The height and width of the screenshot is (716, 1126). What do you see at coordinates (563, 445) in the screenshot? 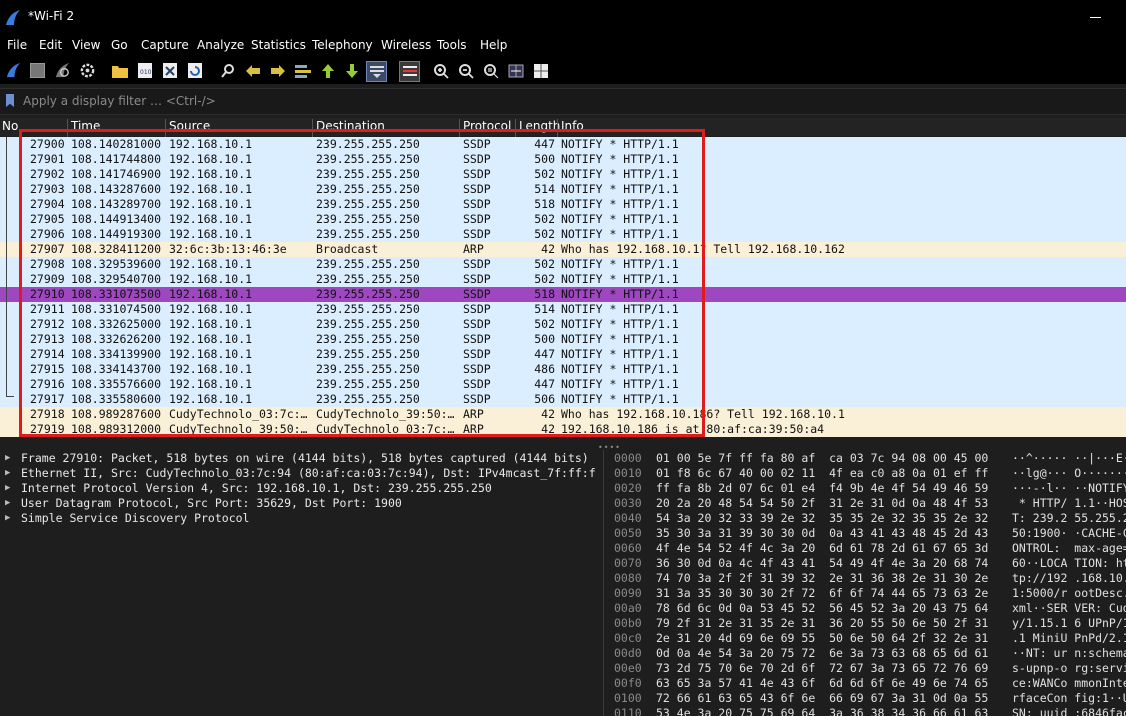
I see `pane-splitter: ••••` at bounding box center [563, 445].